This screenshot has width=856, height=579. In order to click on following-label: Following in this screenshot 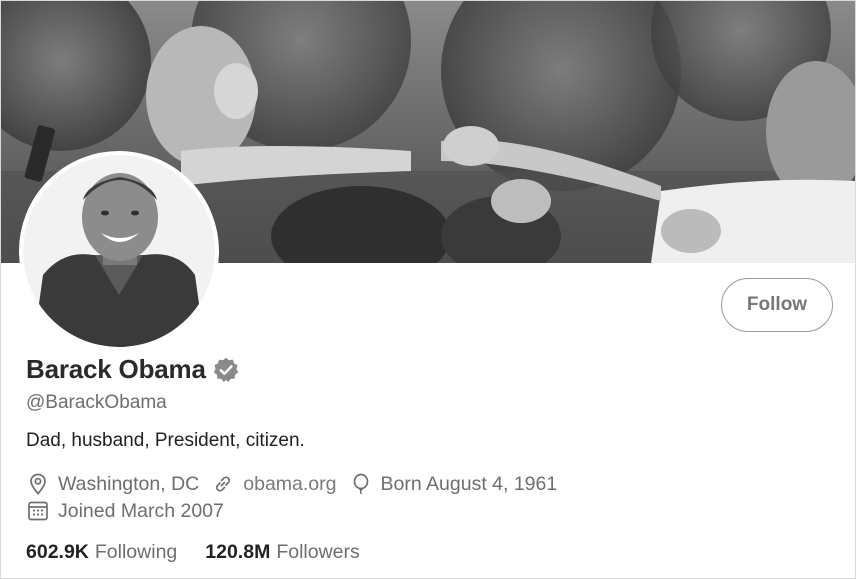, I will do `click(136, 552)`.